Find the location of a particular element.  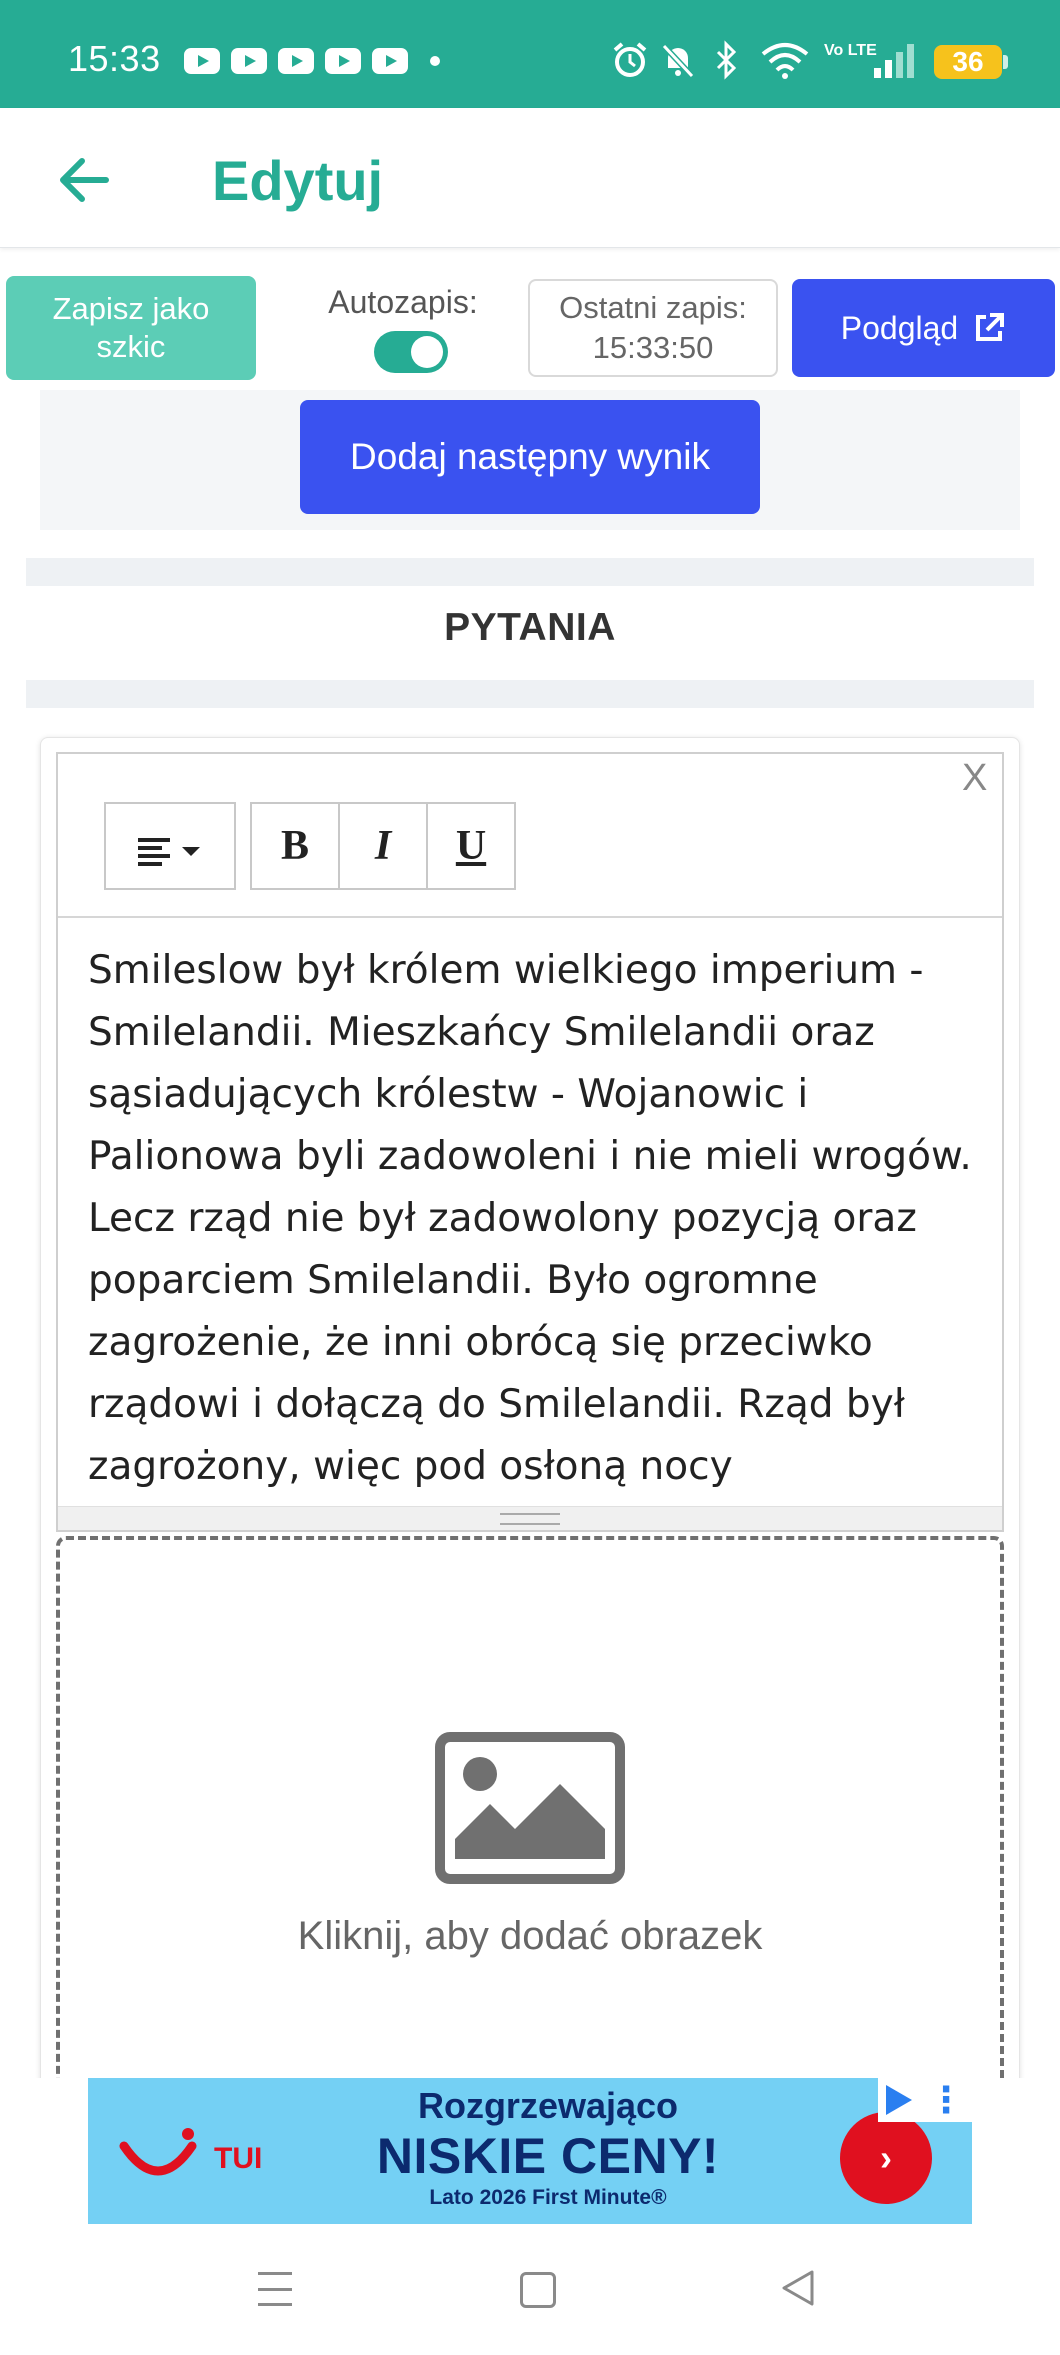

editor-toolbar: B I U is located at coordinates (530, 836).